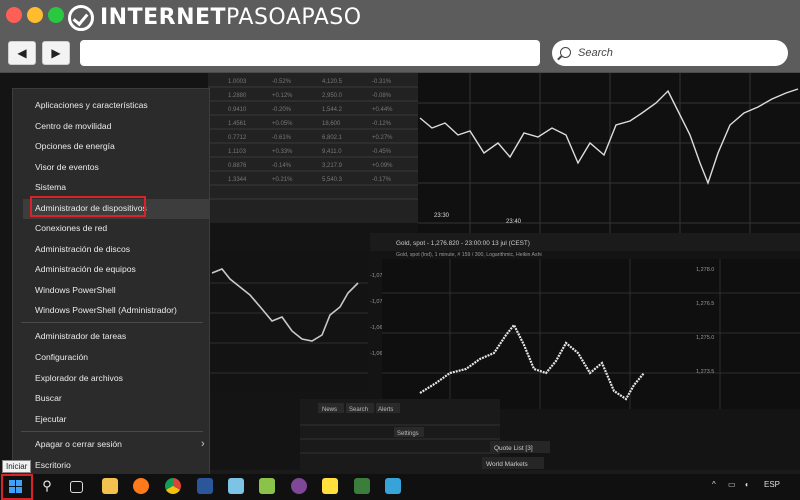 The image size is (800, 500). What do you see at coordinates (332, 110) in the screenshot?
I see `svg-text: 1,544.2` at bounding box center [332, 110].